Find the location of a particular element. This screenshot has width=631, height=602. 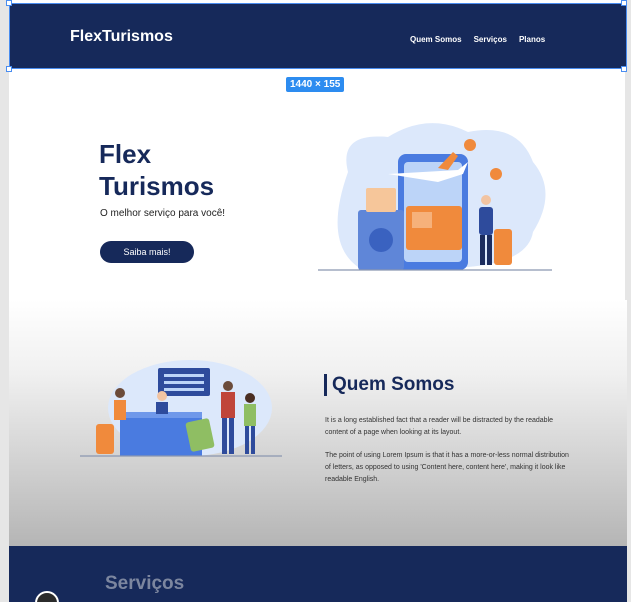

canvas-edge-left is located at coordinates (4, 301).